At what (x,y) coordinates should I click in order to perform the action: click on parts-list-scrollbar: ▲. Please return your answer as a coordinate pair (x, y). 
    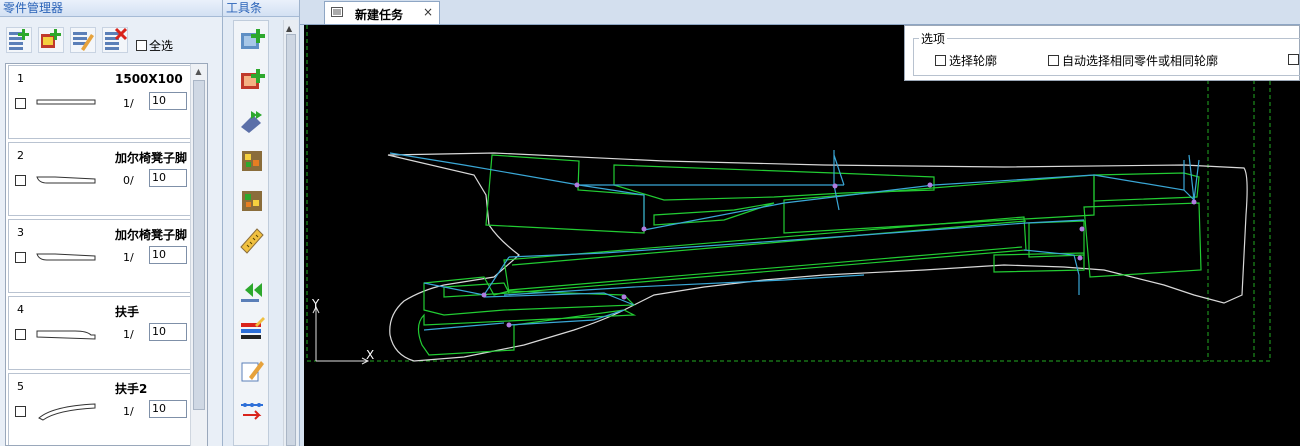
    Looking at the image, I should click on (198, 255).